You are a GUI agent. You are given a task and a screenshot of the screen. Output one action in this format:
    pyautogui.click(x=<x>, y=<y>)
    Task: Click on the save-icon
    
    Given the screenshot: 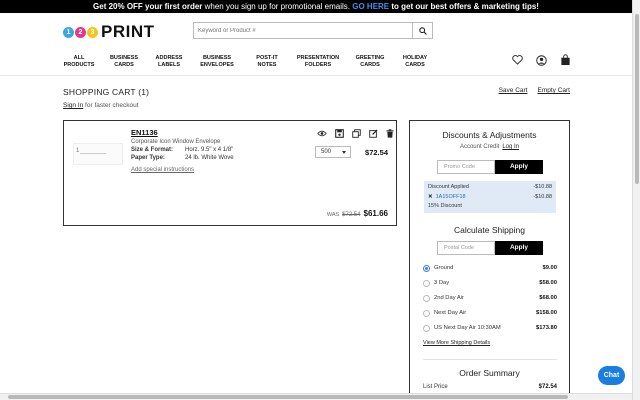 What is the action you would take?
    pyautogui.click(x=339, y=133)
    